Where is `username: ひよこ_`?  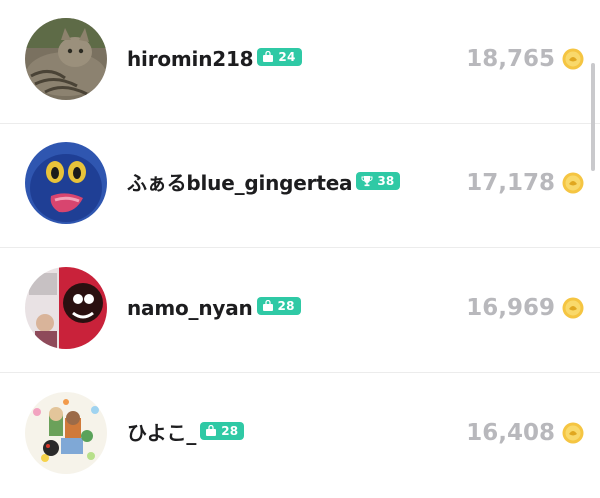
username: ひよこ_ is located at coordinates (162, 433).